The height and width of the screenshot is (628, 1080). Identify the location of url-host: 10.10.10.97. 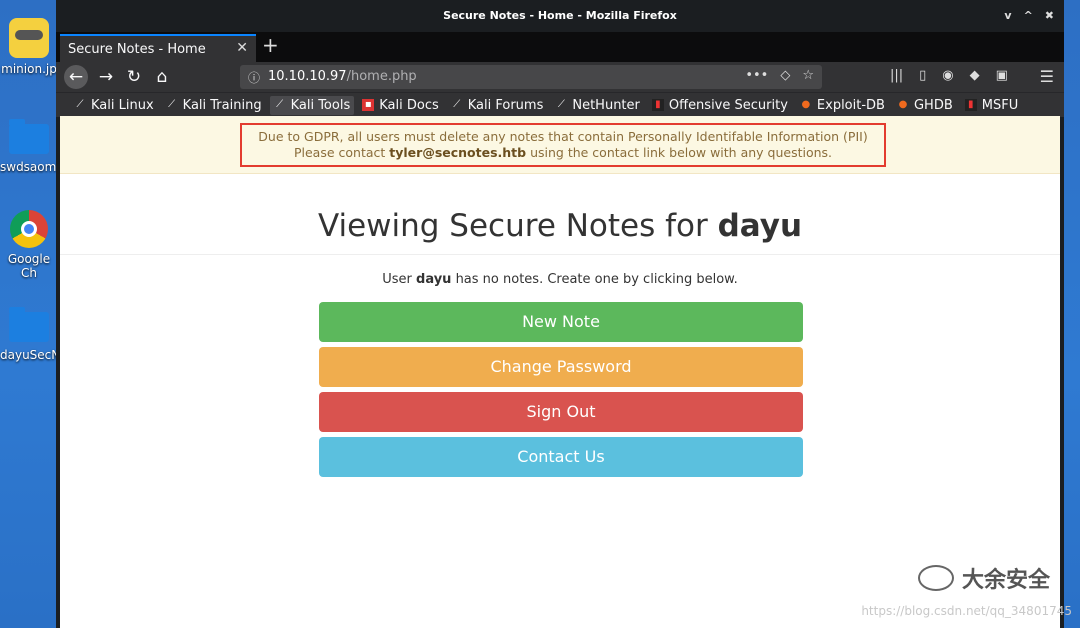
(307, 76).